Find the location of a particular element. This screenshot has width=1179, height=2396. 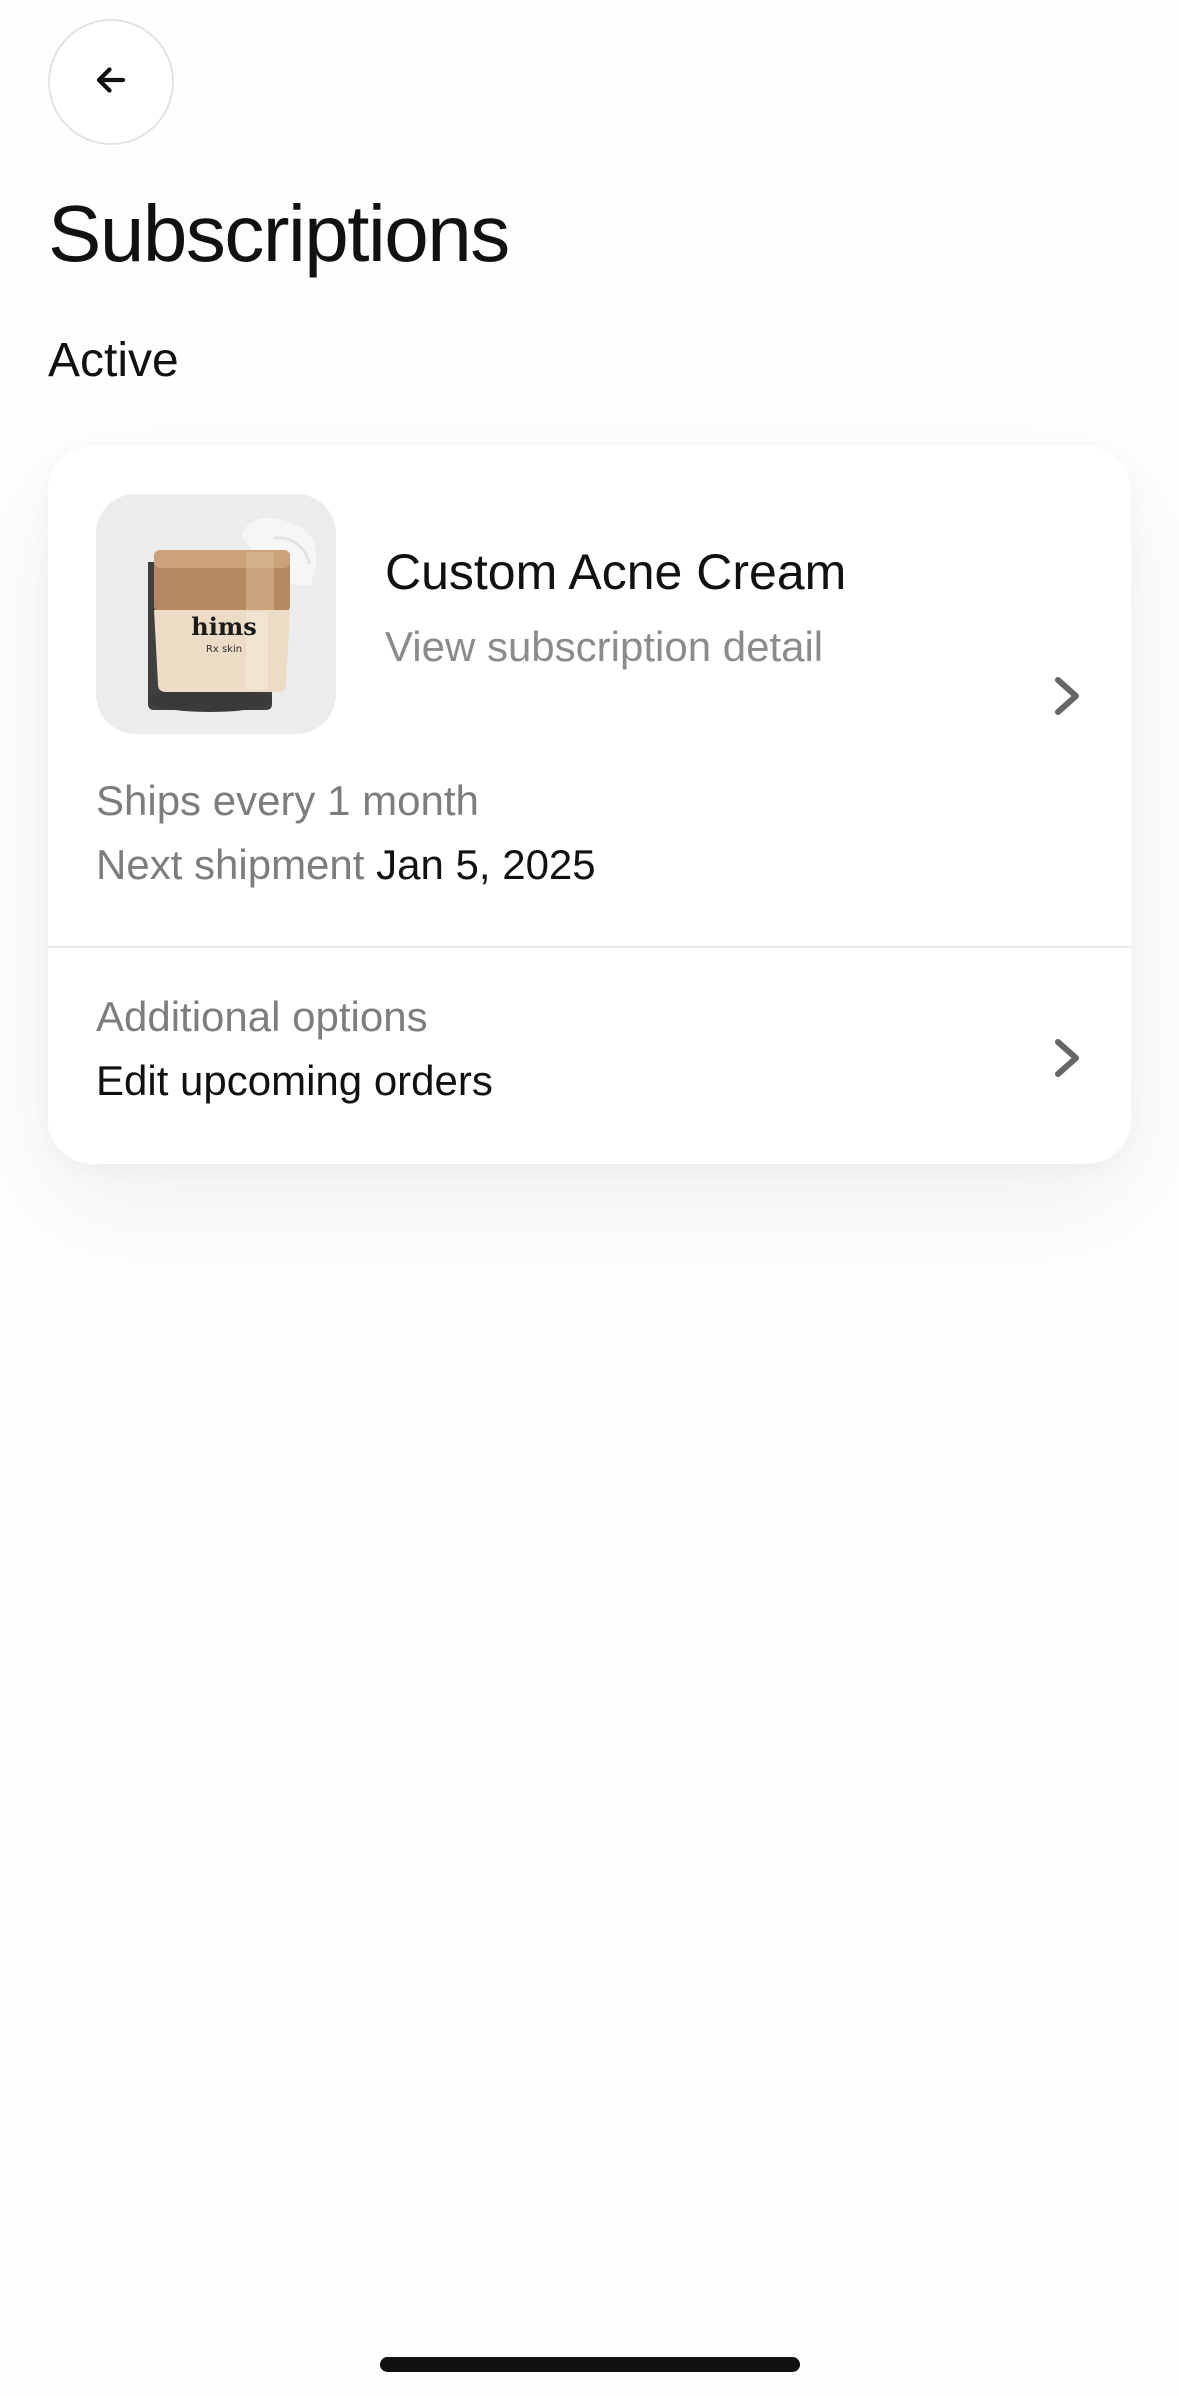

section-label-active: Active is located at coordinates (113, 360).